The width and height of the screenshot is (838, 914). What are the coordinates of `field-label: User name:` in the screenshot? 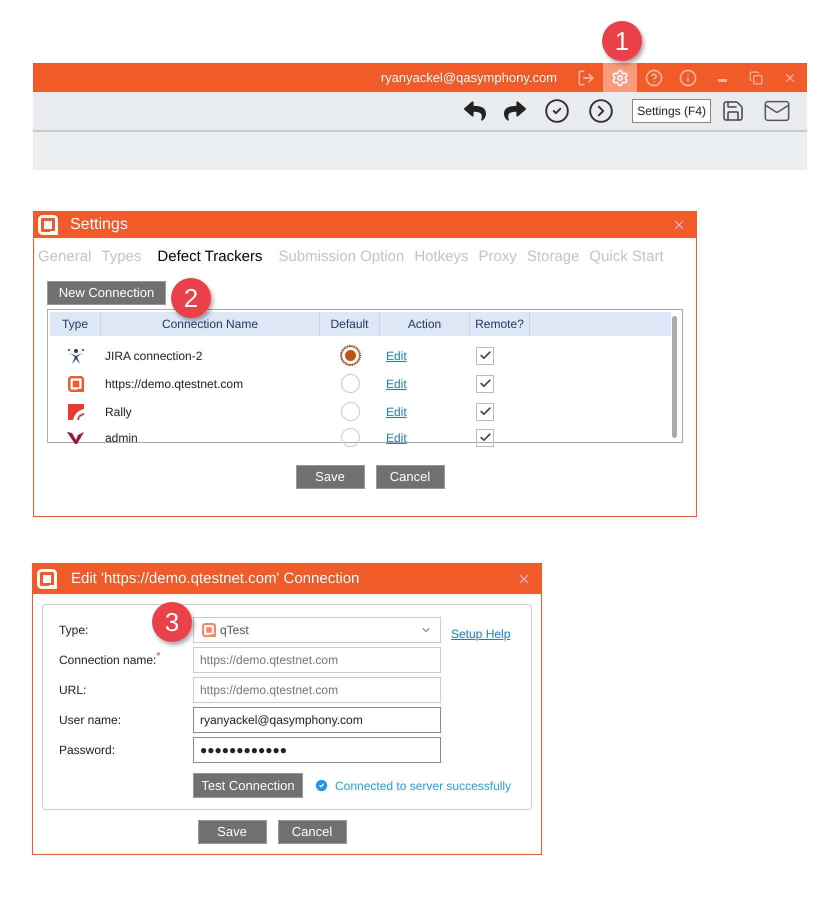 It's located at (90, 720).